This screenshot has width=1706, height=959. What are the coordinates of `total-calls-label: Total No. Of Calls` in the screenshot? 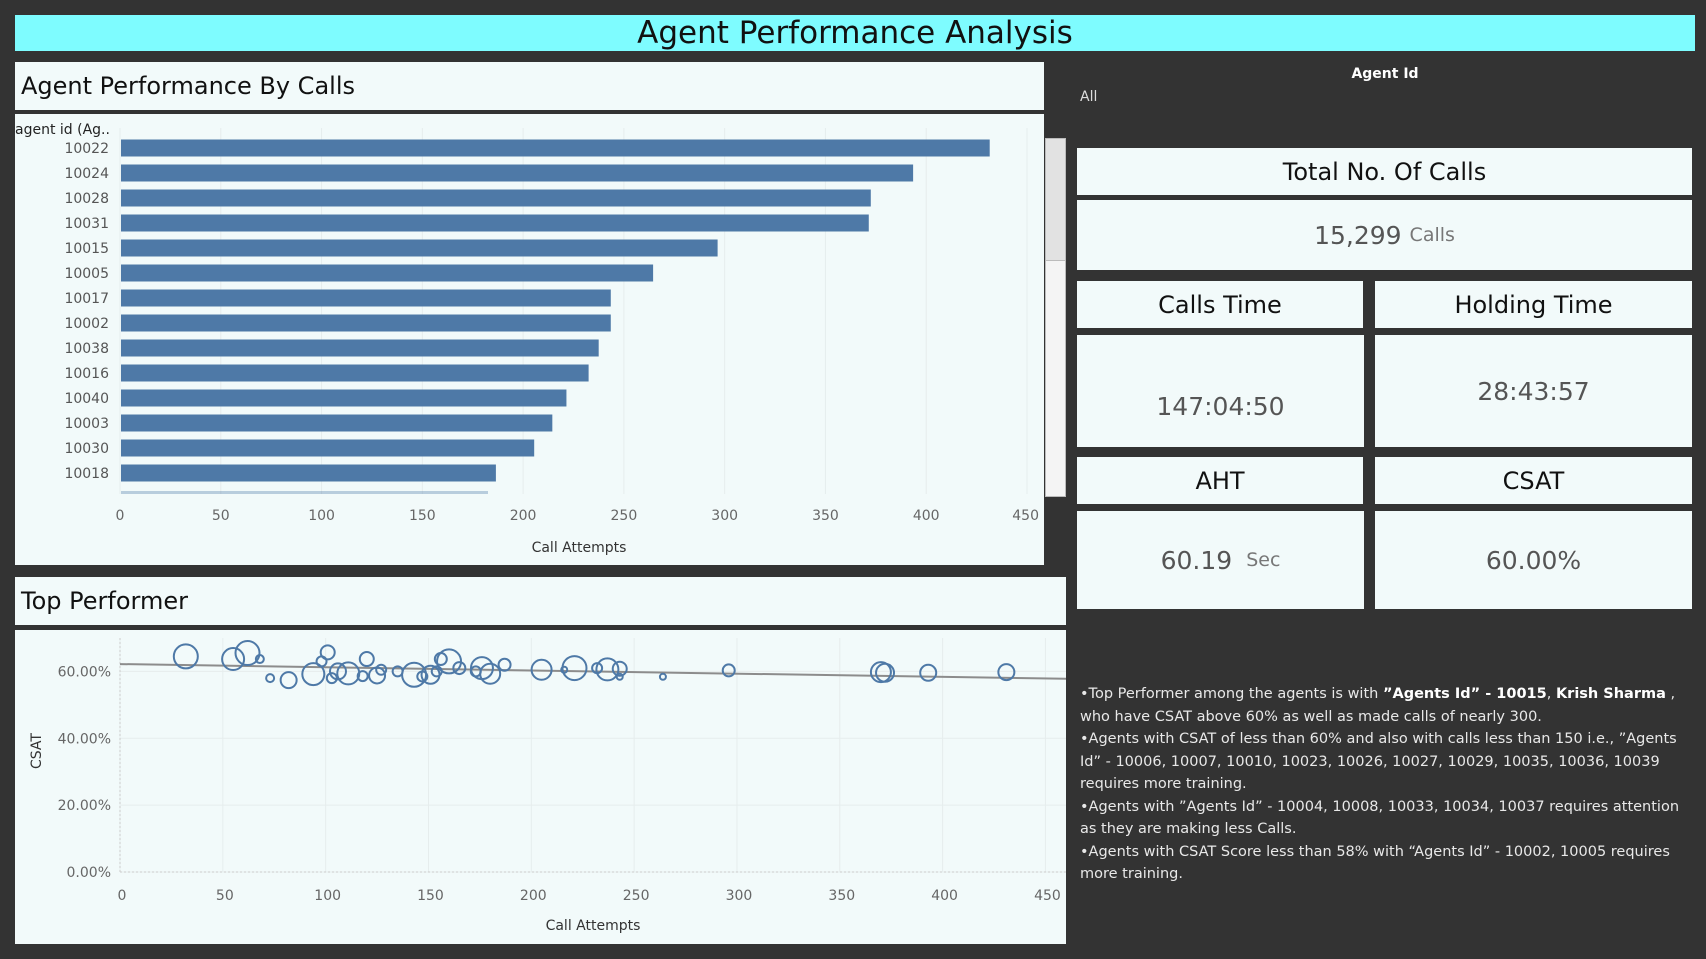 It's located at (1384, 171).